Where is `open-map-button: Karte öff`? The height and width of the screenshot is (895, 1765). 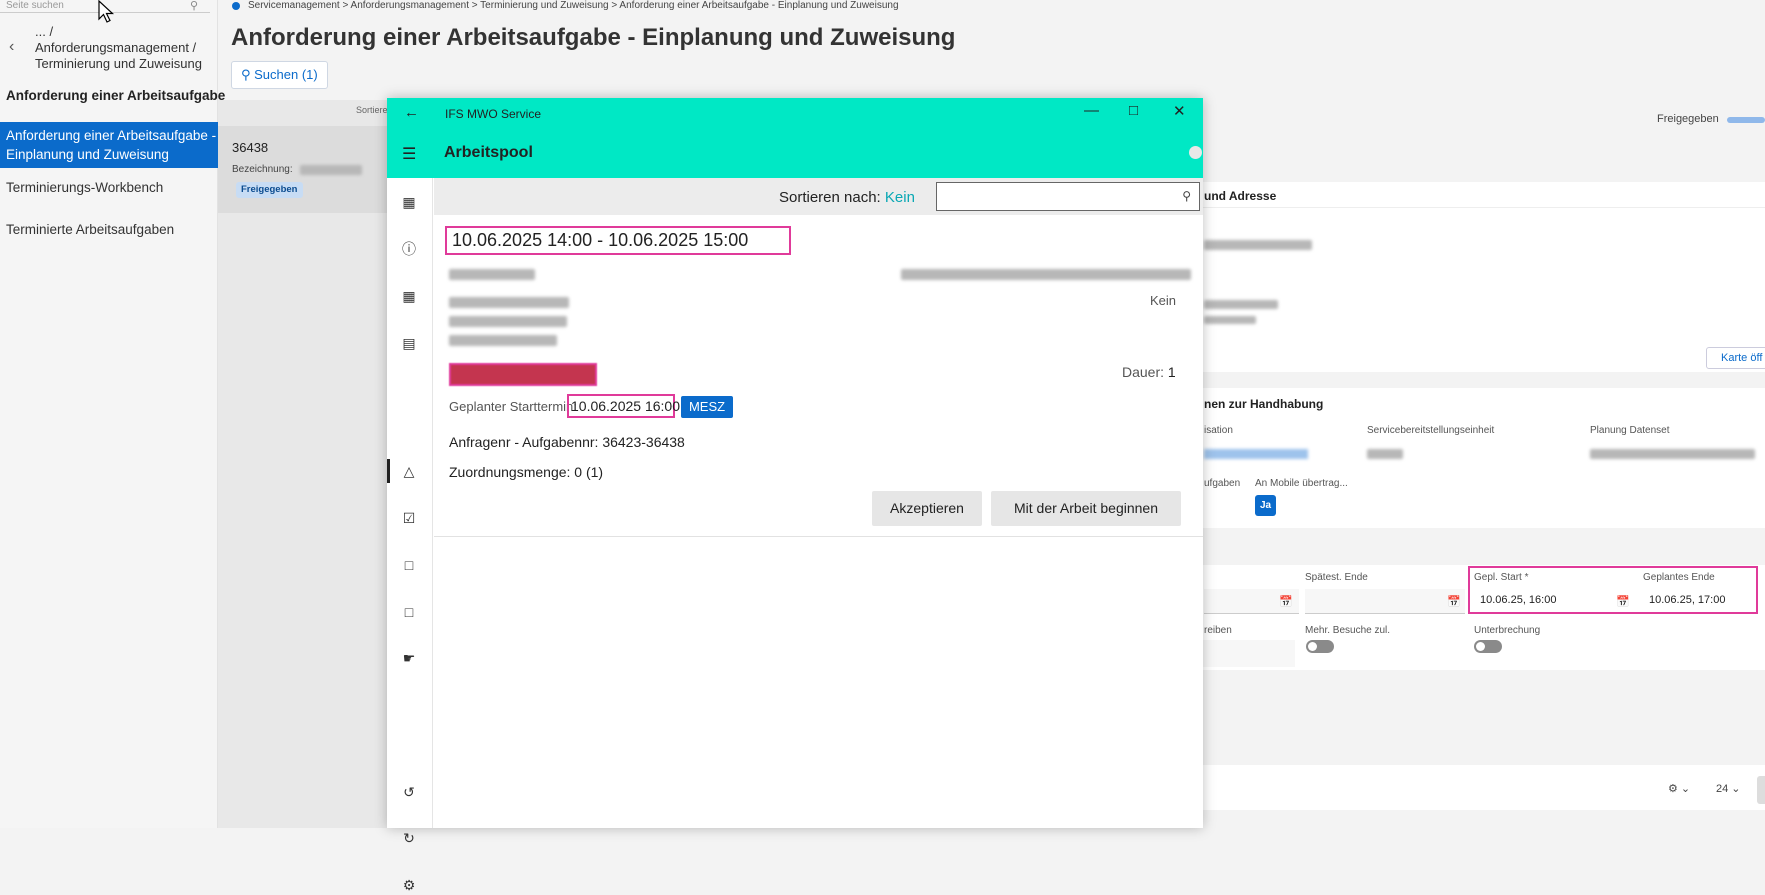
open-map-button: Karte öff is located at coordinates (1735, 358).